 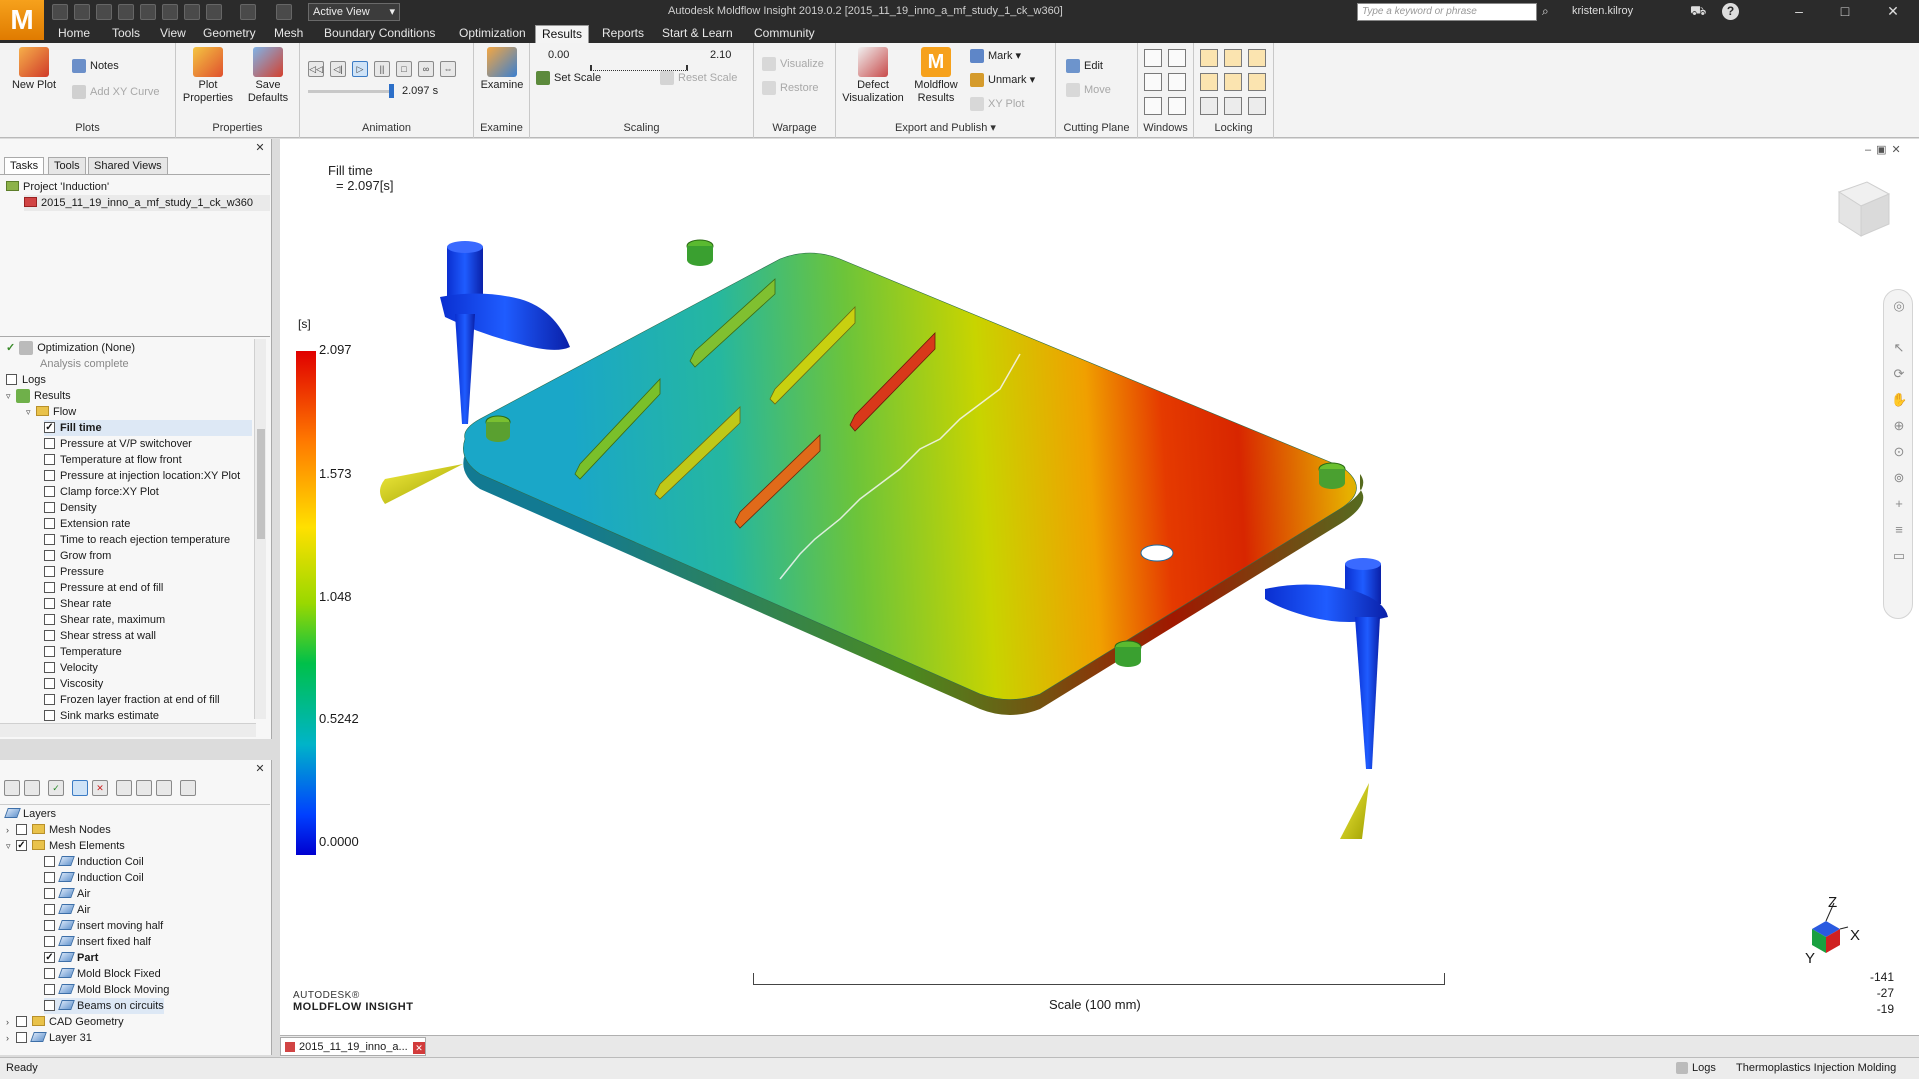 I want to click on rotate-icon: ⟳, so click(x=1899, y=374).